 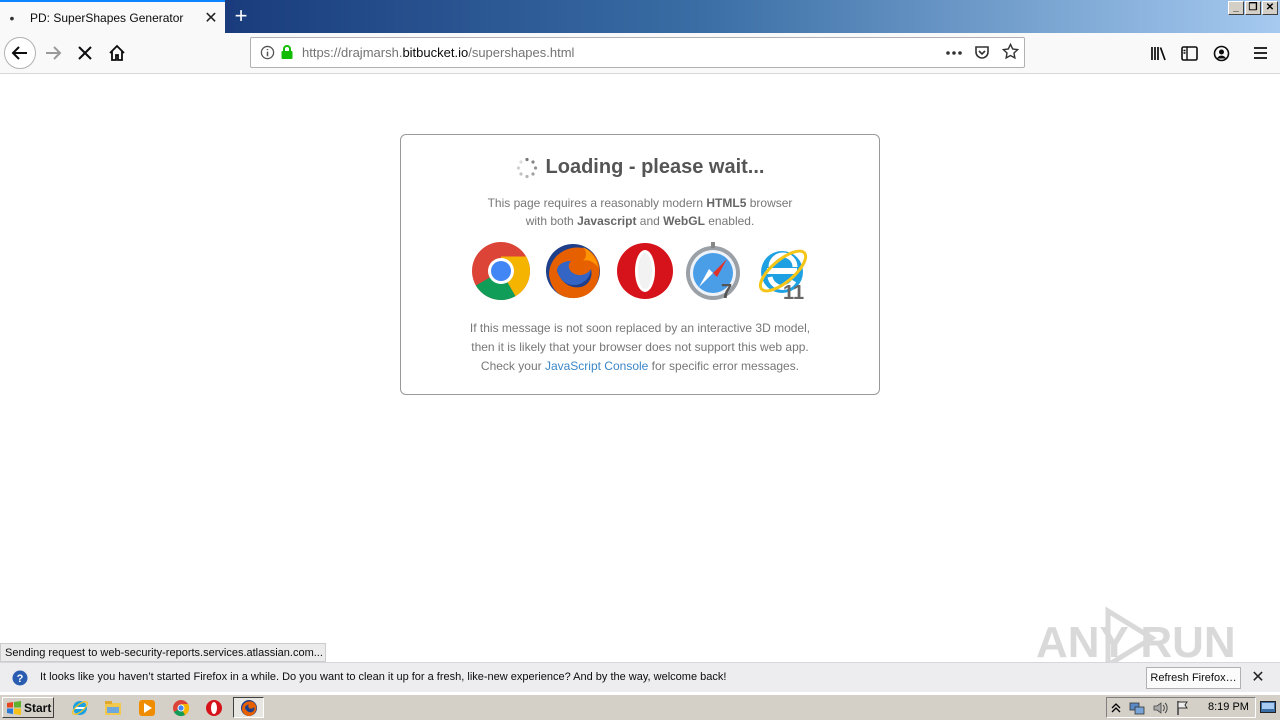 I want to click on title-bar: • PD: SuperShapes Generator ✕ + _ ❐ ✕, so click(x=640, y=16).